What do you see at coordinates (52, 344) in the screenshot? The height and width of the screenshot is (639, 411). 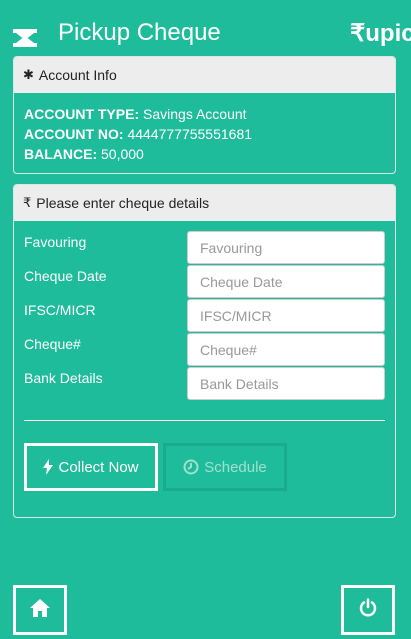 I see `cheque-number-label: Cheque#` at bounding box center [52, 344].